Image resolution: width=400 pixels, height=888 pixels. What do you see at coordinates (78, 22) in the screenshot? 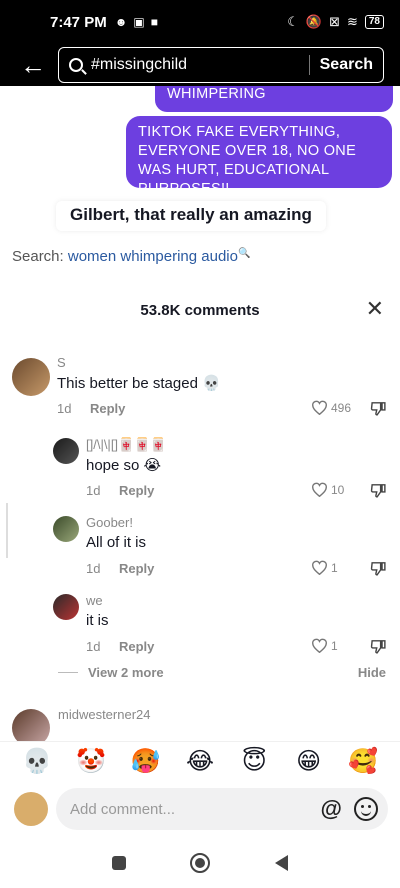
I see `status-time: 7:47 PM` at bounding box center [78, 22].